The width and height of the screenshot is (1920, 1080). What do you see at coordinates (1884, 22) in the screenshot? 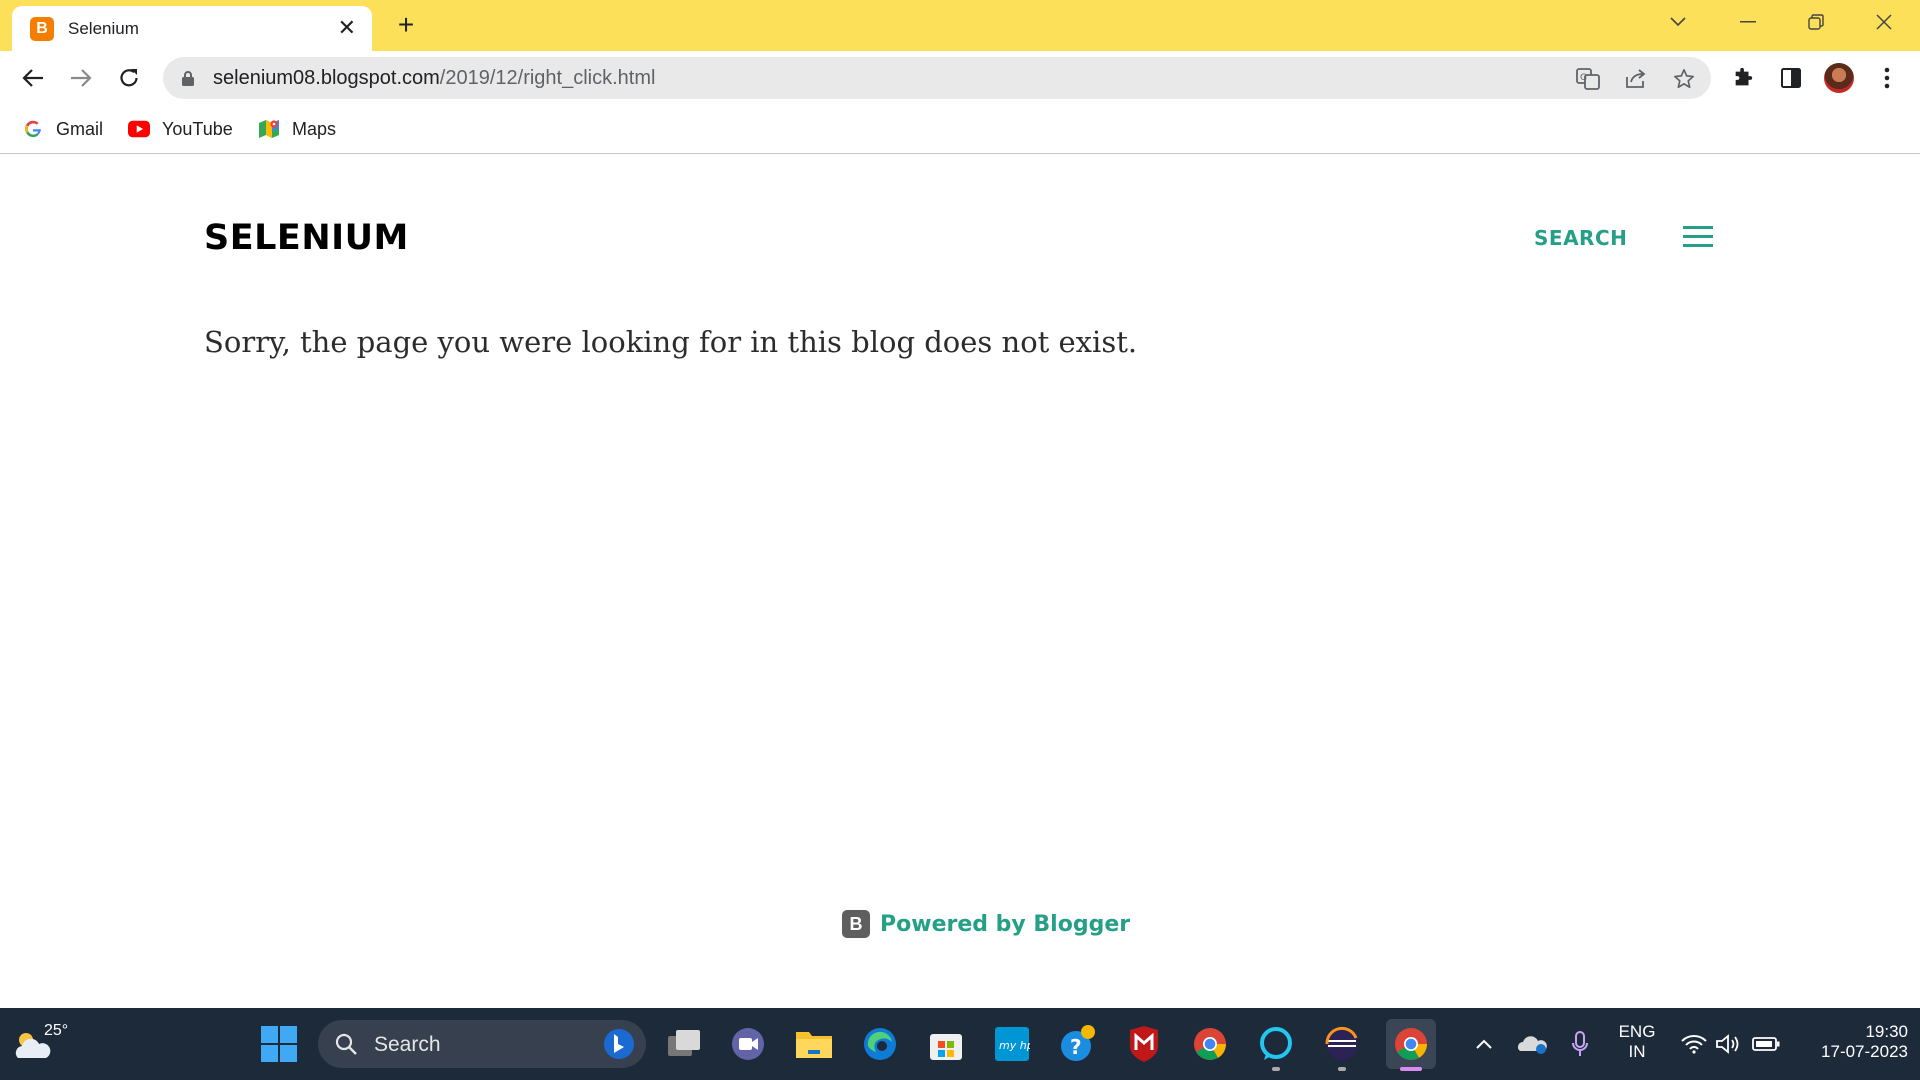
I see `close-window-button` at bounding box center [1884, 22].